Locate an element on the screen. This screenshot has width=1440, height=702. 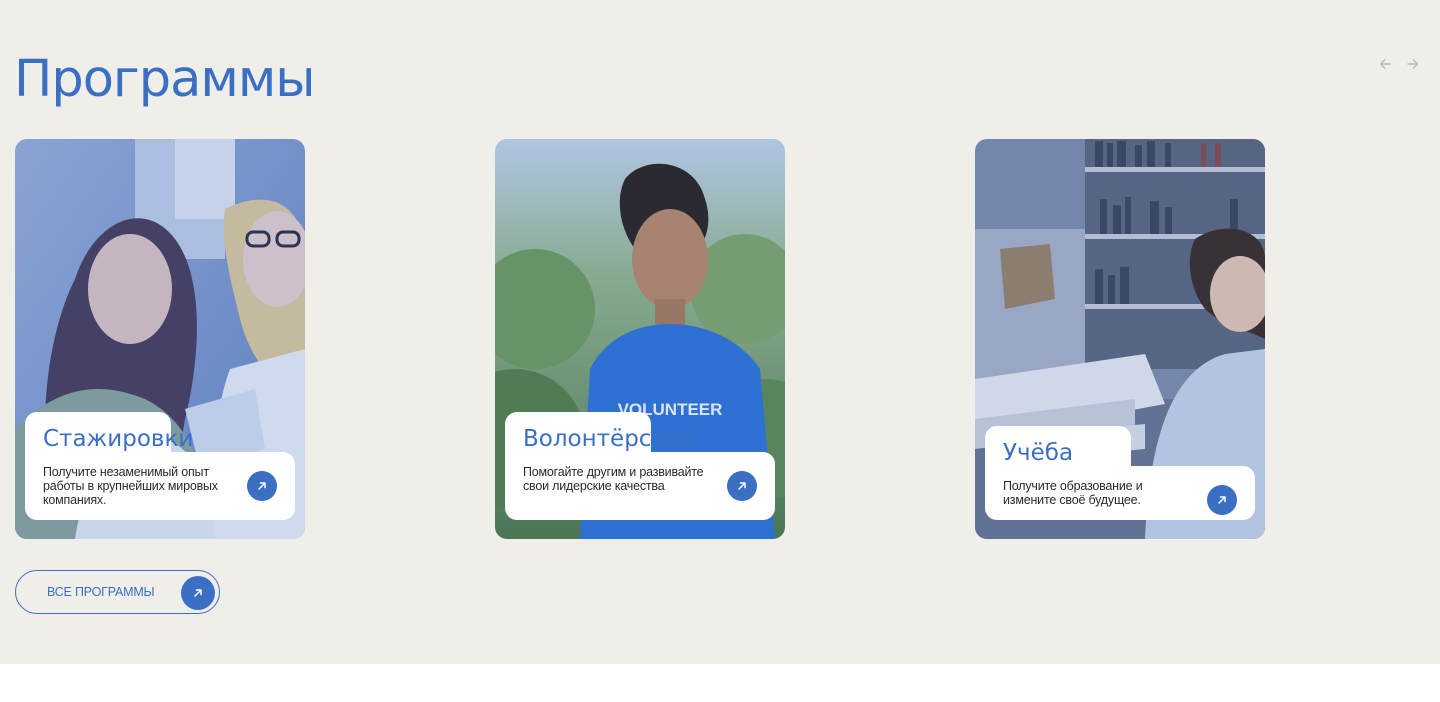
arrow-left-icon is located at coordinates (1385, 64).